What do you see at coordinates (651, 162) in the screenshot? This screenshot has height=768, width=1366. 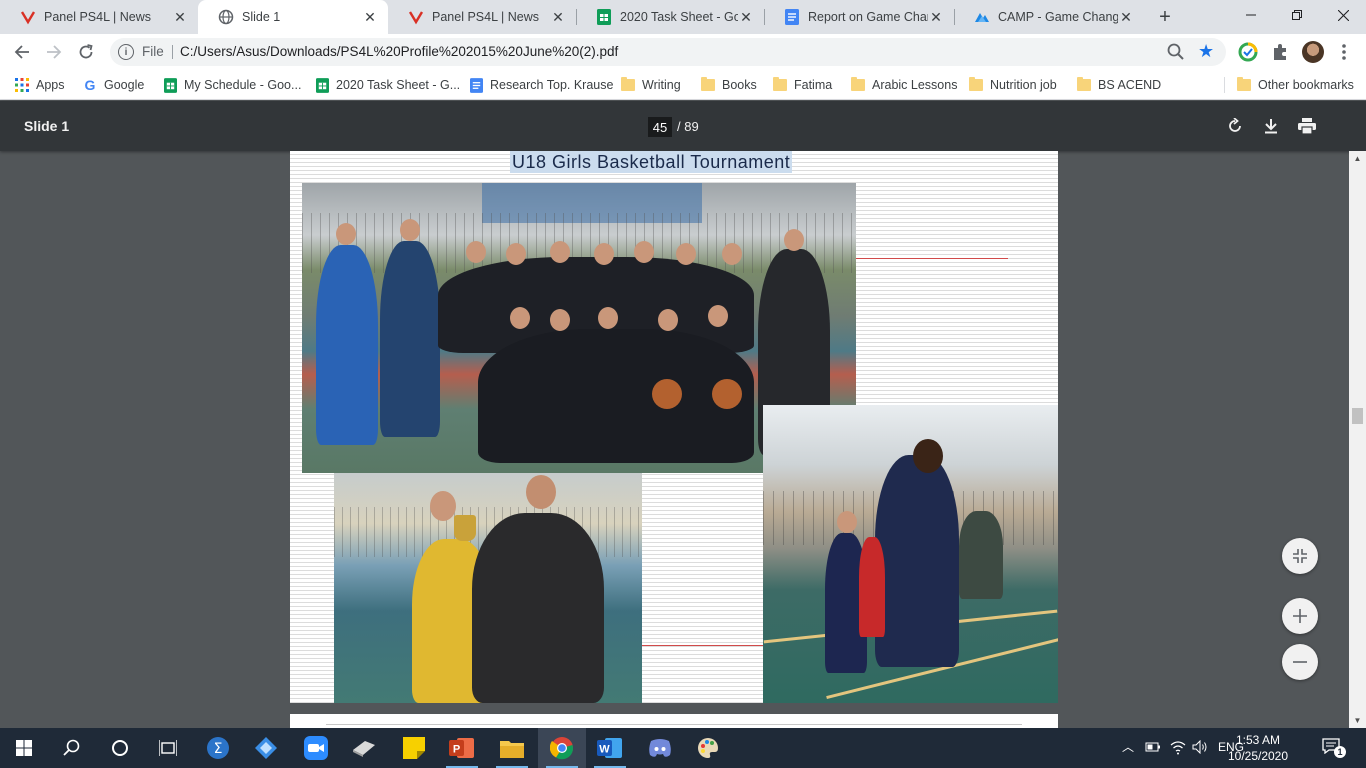 I see `slide-title: U18 Girls Basketball Tournament` at bounding box center [651, 162].